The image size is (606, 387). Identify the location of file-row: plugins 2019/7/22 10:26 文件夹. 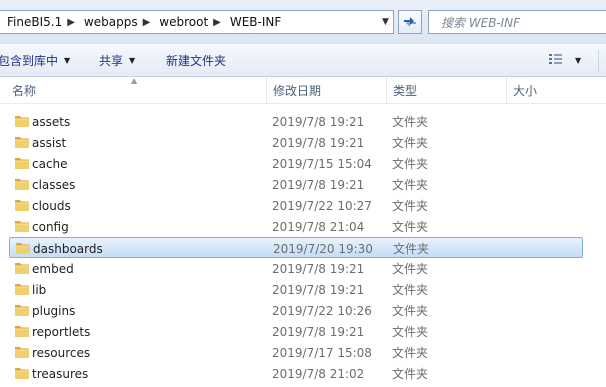
(296, 310).